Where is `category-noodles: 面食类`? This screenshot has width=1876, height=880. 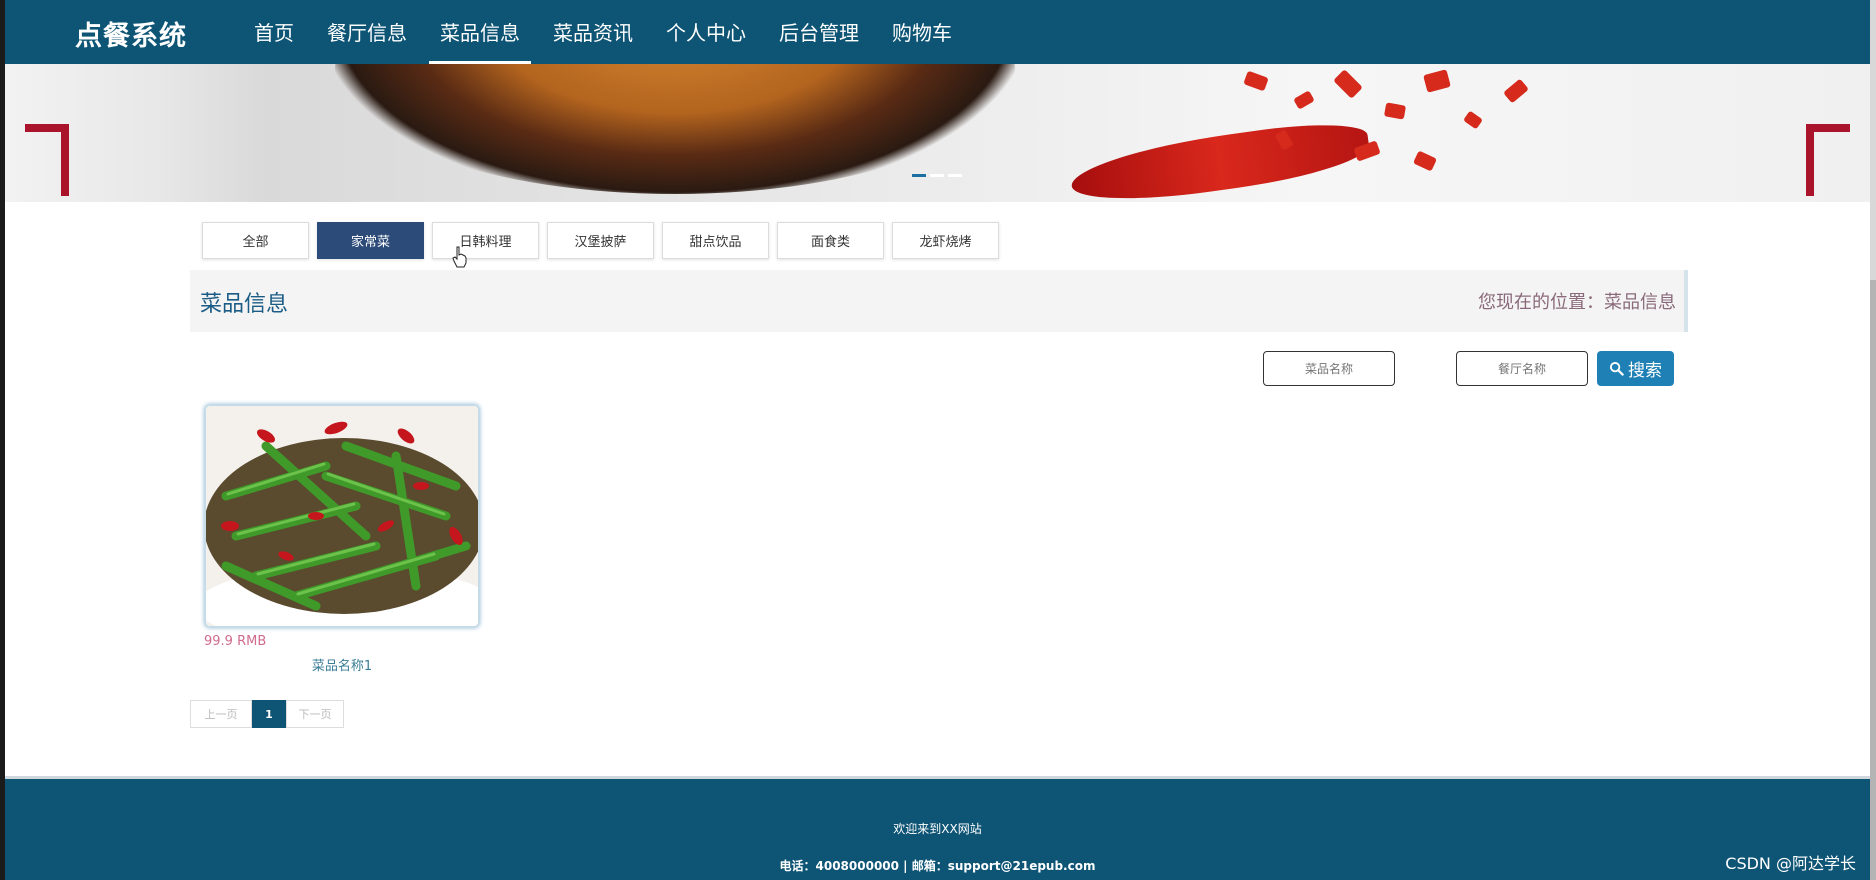 category-noodles: 面食类 is located at coordinates (830, 240).